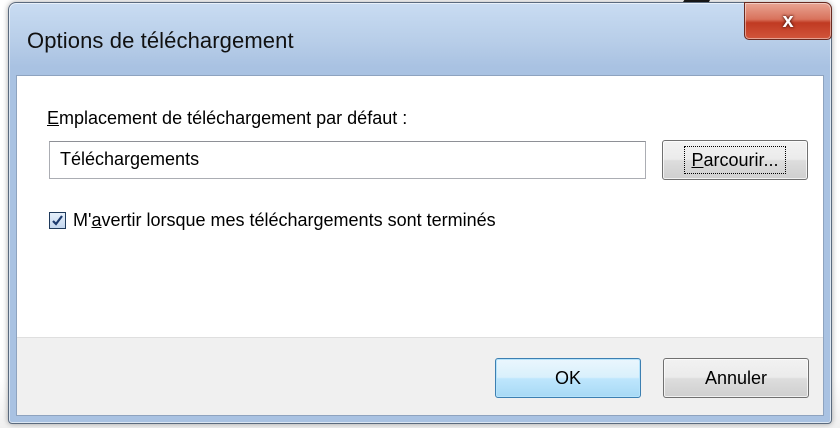 This screenshot has width=840, height=428. I want to click on download-location-input: Téléchargements, so click(347, 160).